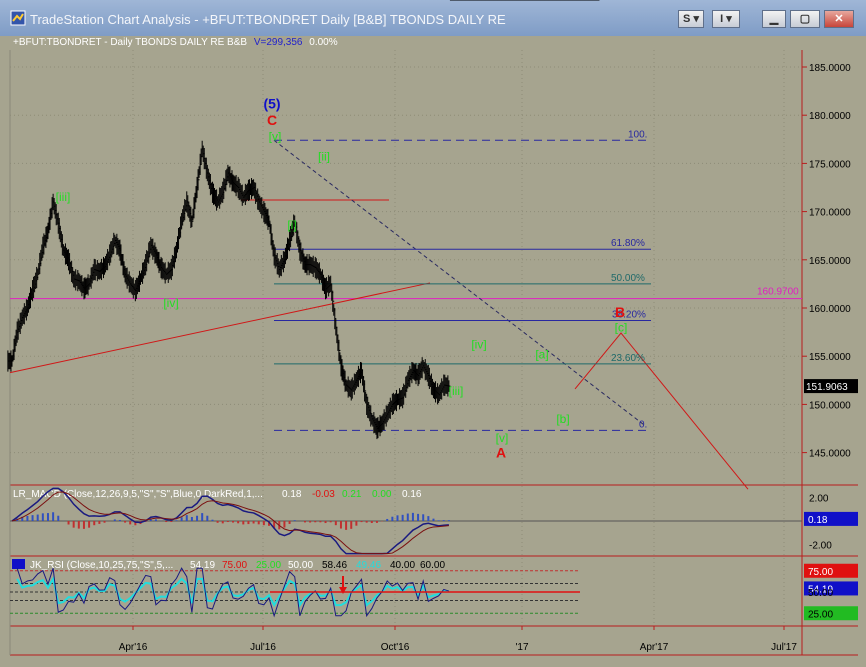 The height and width of the screenshot is (667, 866). What do you see at coordinates (395, 647) in the screenshot?
I see `x-tick-label: Oct'16` at bounding box center [395, 647].